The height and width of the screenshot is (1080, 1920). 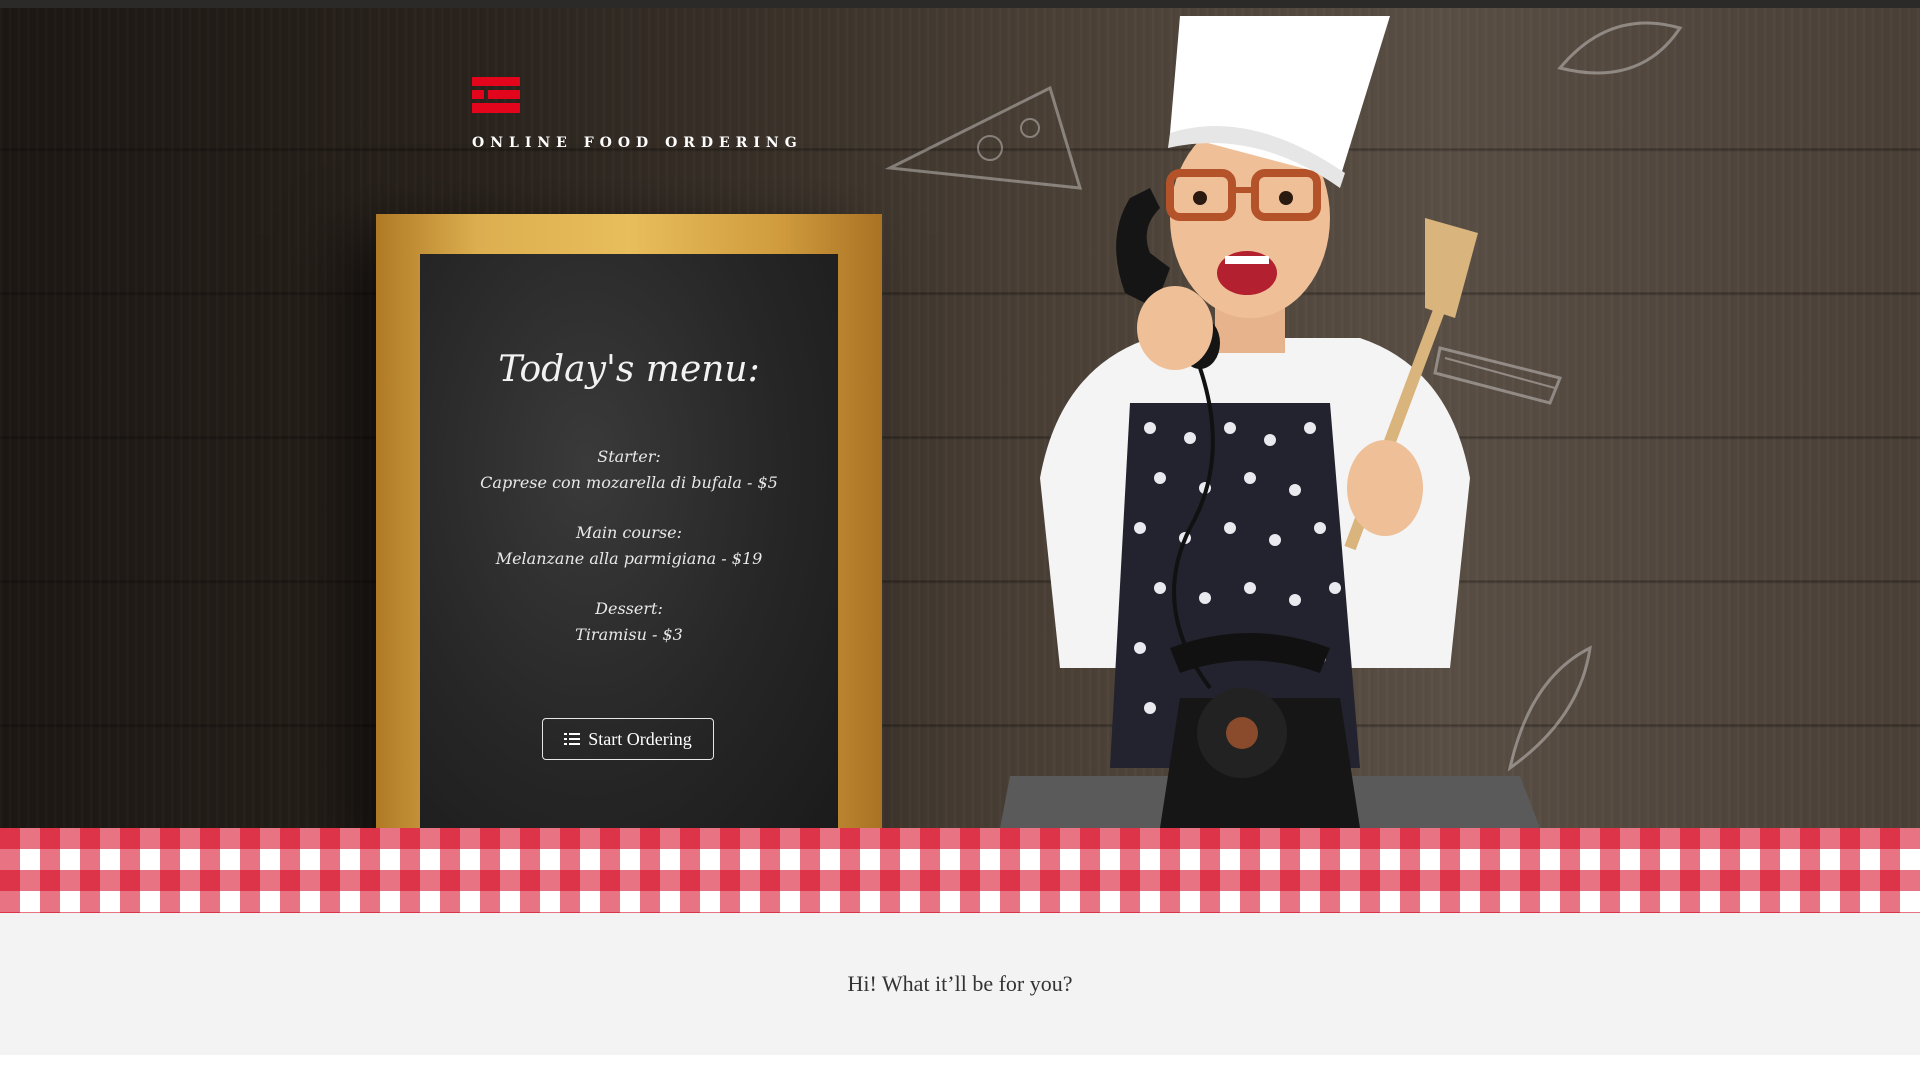 What do you see at coordinates (960, 870) in the screenshot?
I see `checkered-tablecloth-divider` at bounding box center [960, 870].